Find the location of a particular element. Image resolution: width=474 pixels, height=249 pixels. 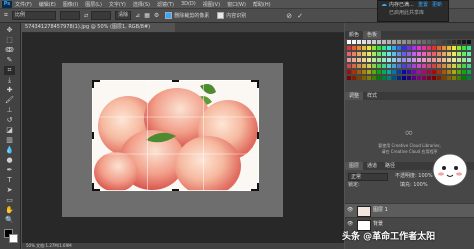

notification-reset-button: 重置 is located at coordinates (423, 5).